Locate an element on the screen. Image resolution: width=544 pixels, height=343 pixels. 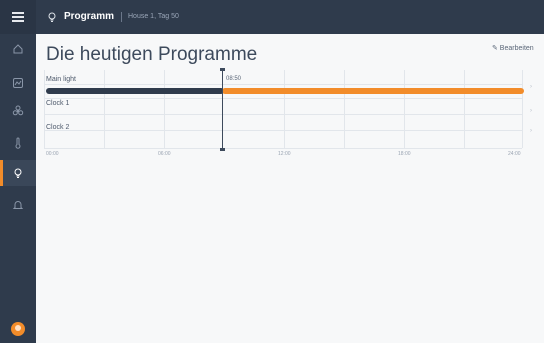
program-bar-remaining is located at coordinates (373, 91).